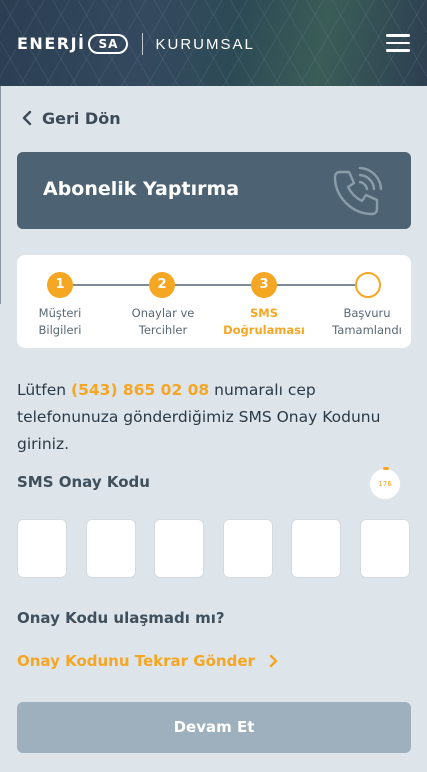 Image resolution: width=427 pixels, height=772 pixels. I want to click on step-2-label: Onaylar ve Tercihler, so click(163, 321).